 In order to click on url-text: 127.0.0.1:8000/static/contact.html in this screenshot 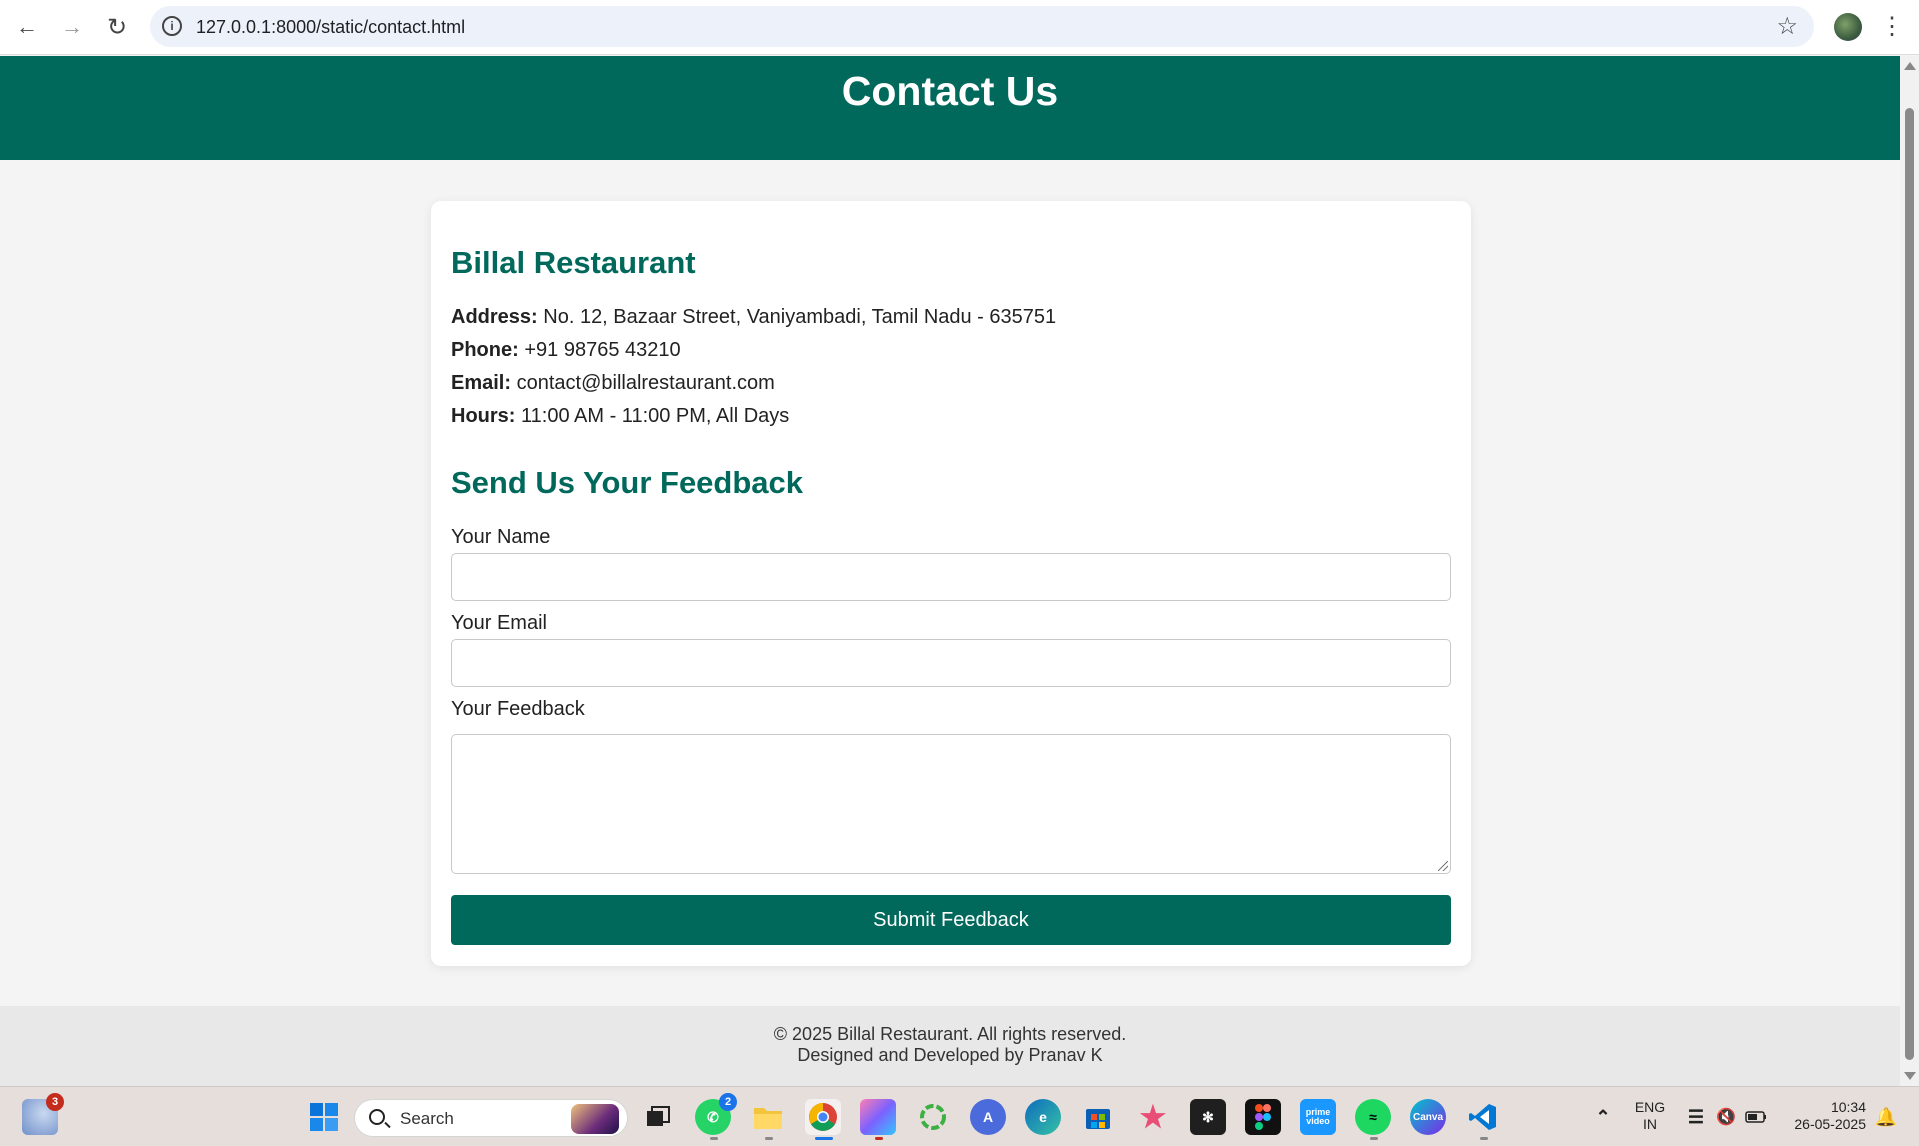, I will do `click(330, 27)`.